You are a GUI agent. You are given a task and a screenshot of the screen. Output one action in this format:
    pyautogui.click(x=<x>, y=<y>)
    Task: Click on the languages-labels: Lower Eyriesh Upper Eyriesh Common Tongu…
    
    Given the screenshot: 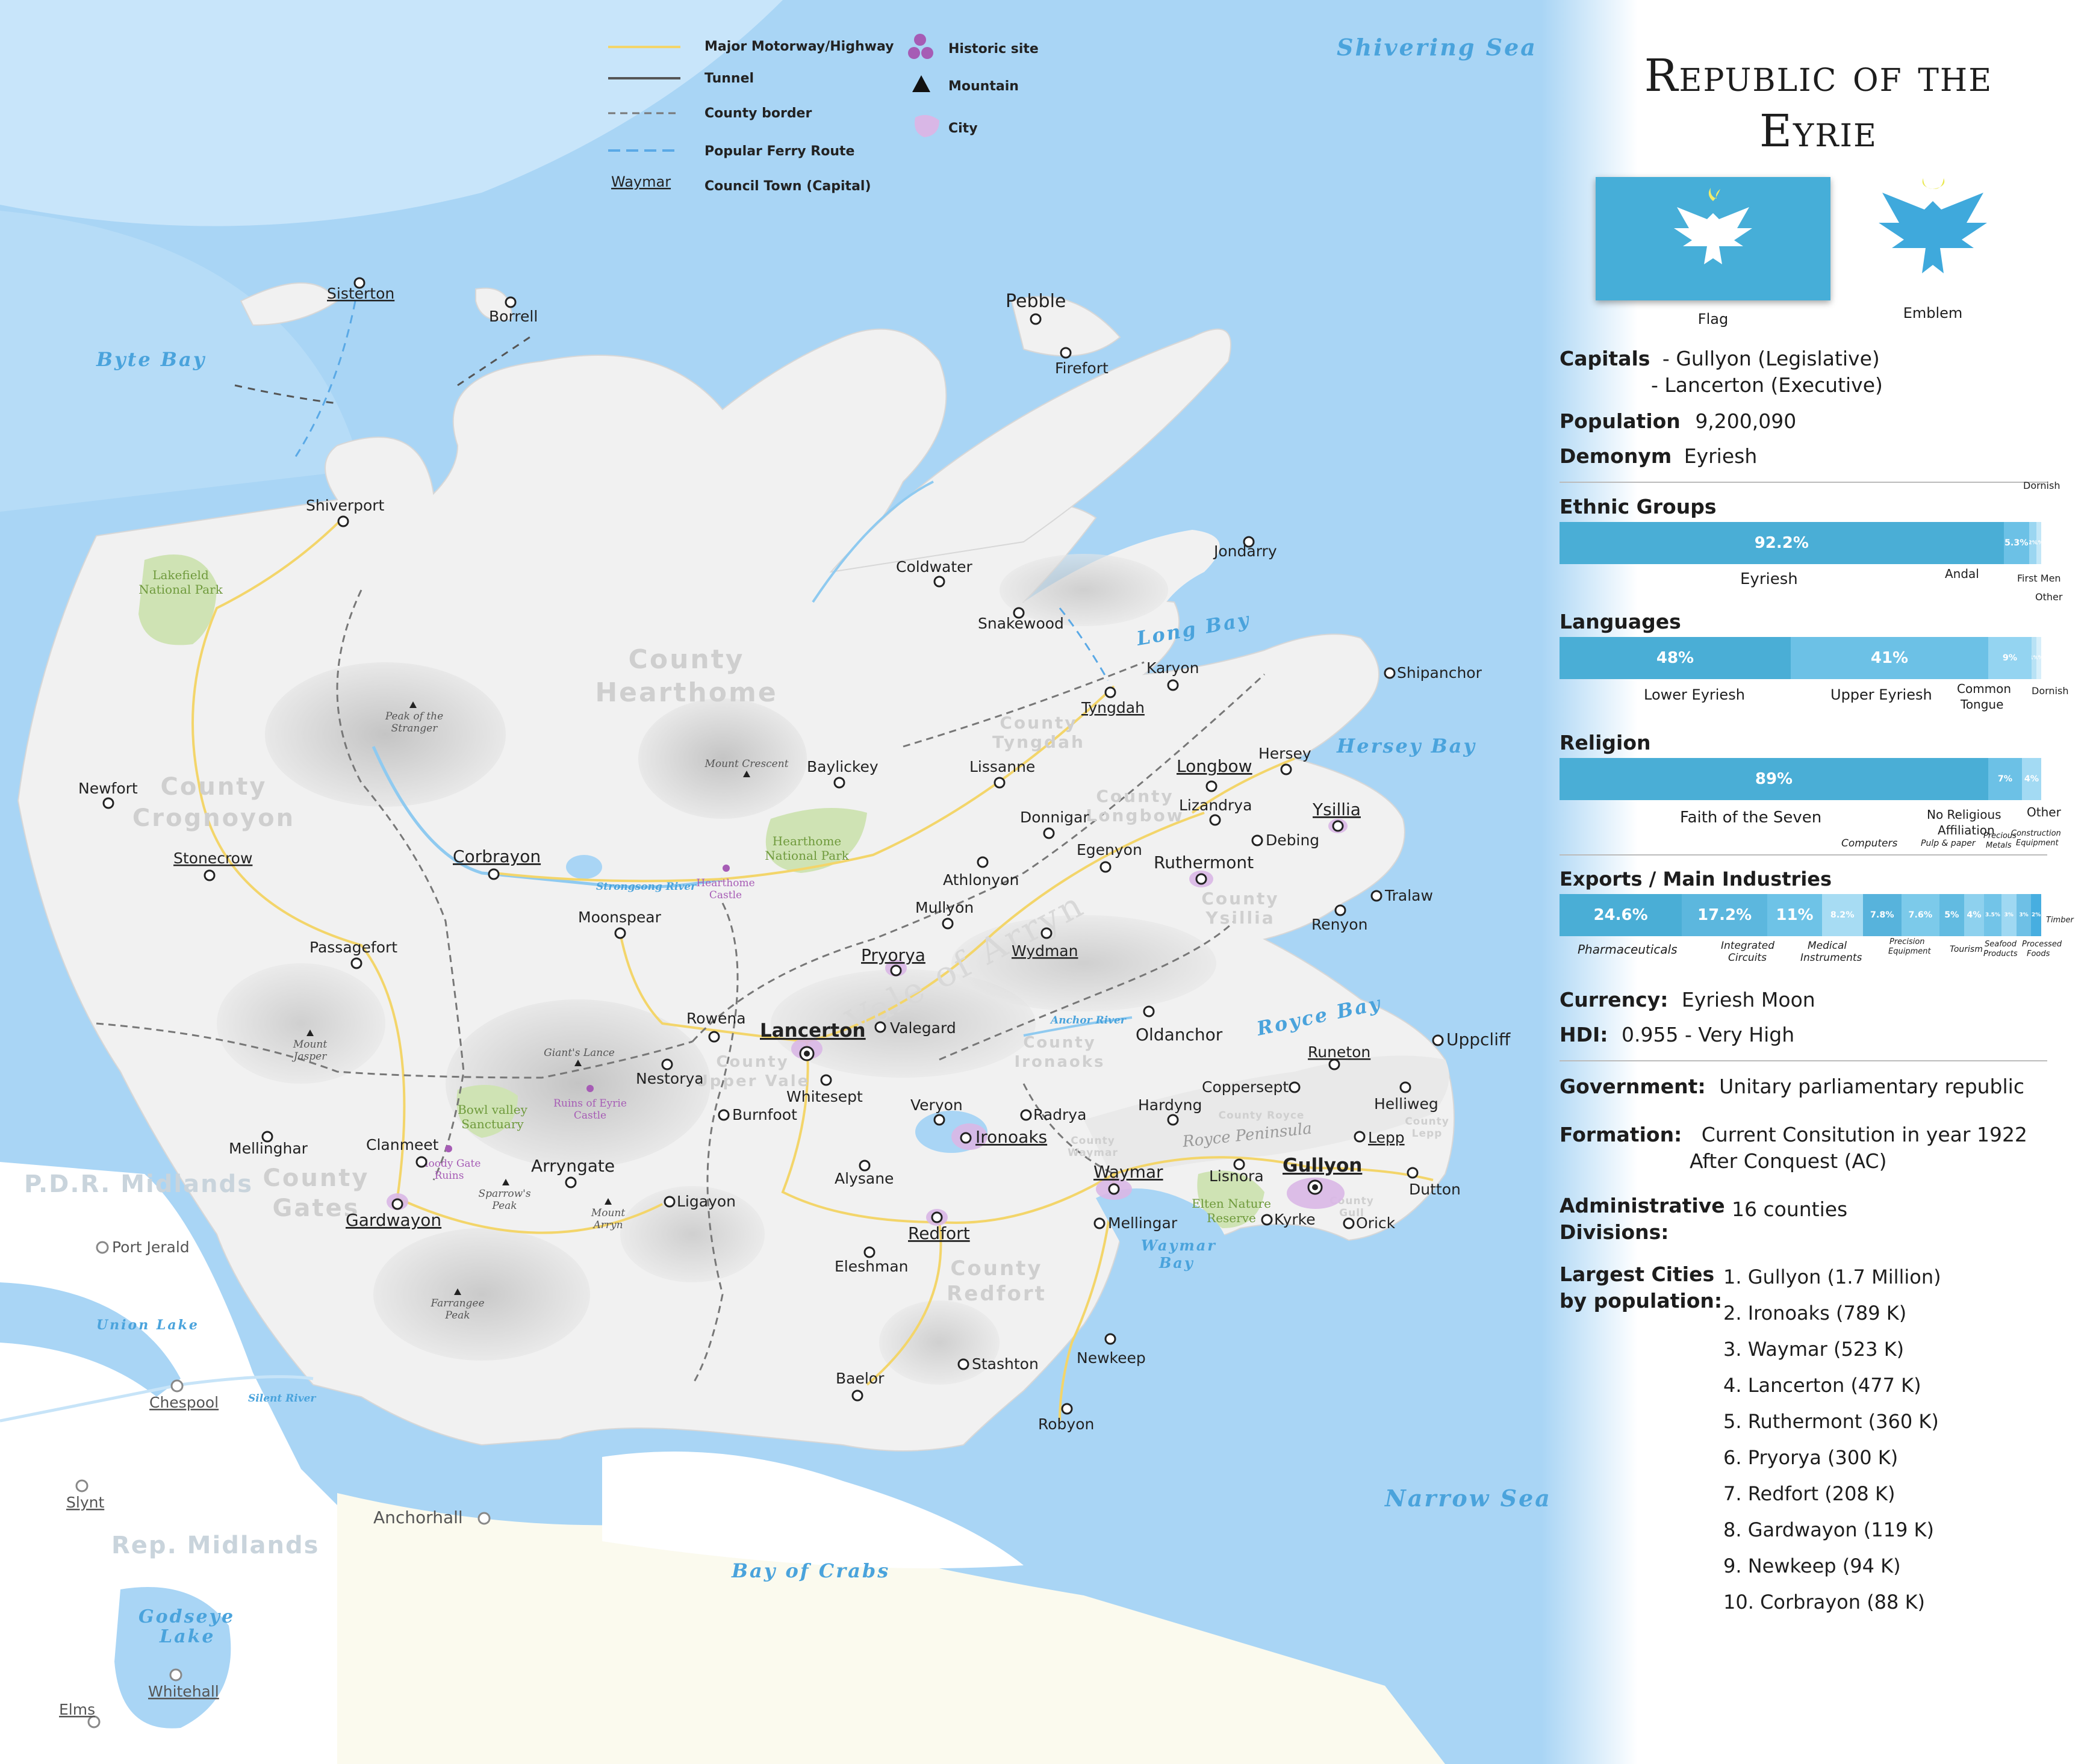 What is the action you would take?
    pyautogui.click(x=1814, y=658)
    